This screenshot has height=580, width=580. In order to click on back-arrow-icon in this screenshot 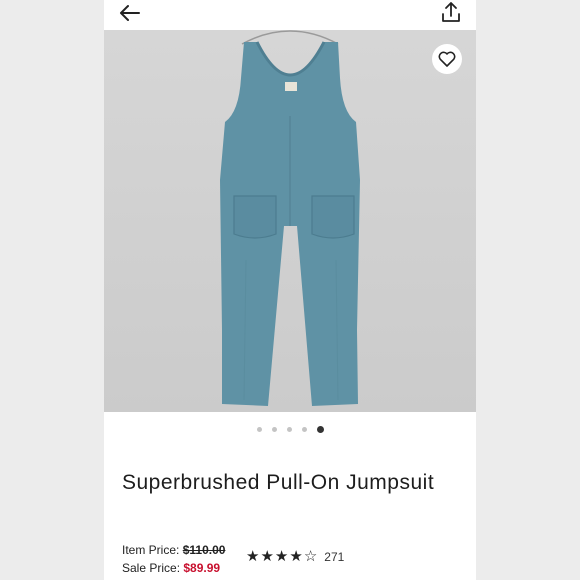, I will do `click(130, 13)`.